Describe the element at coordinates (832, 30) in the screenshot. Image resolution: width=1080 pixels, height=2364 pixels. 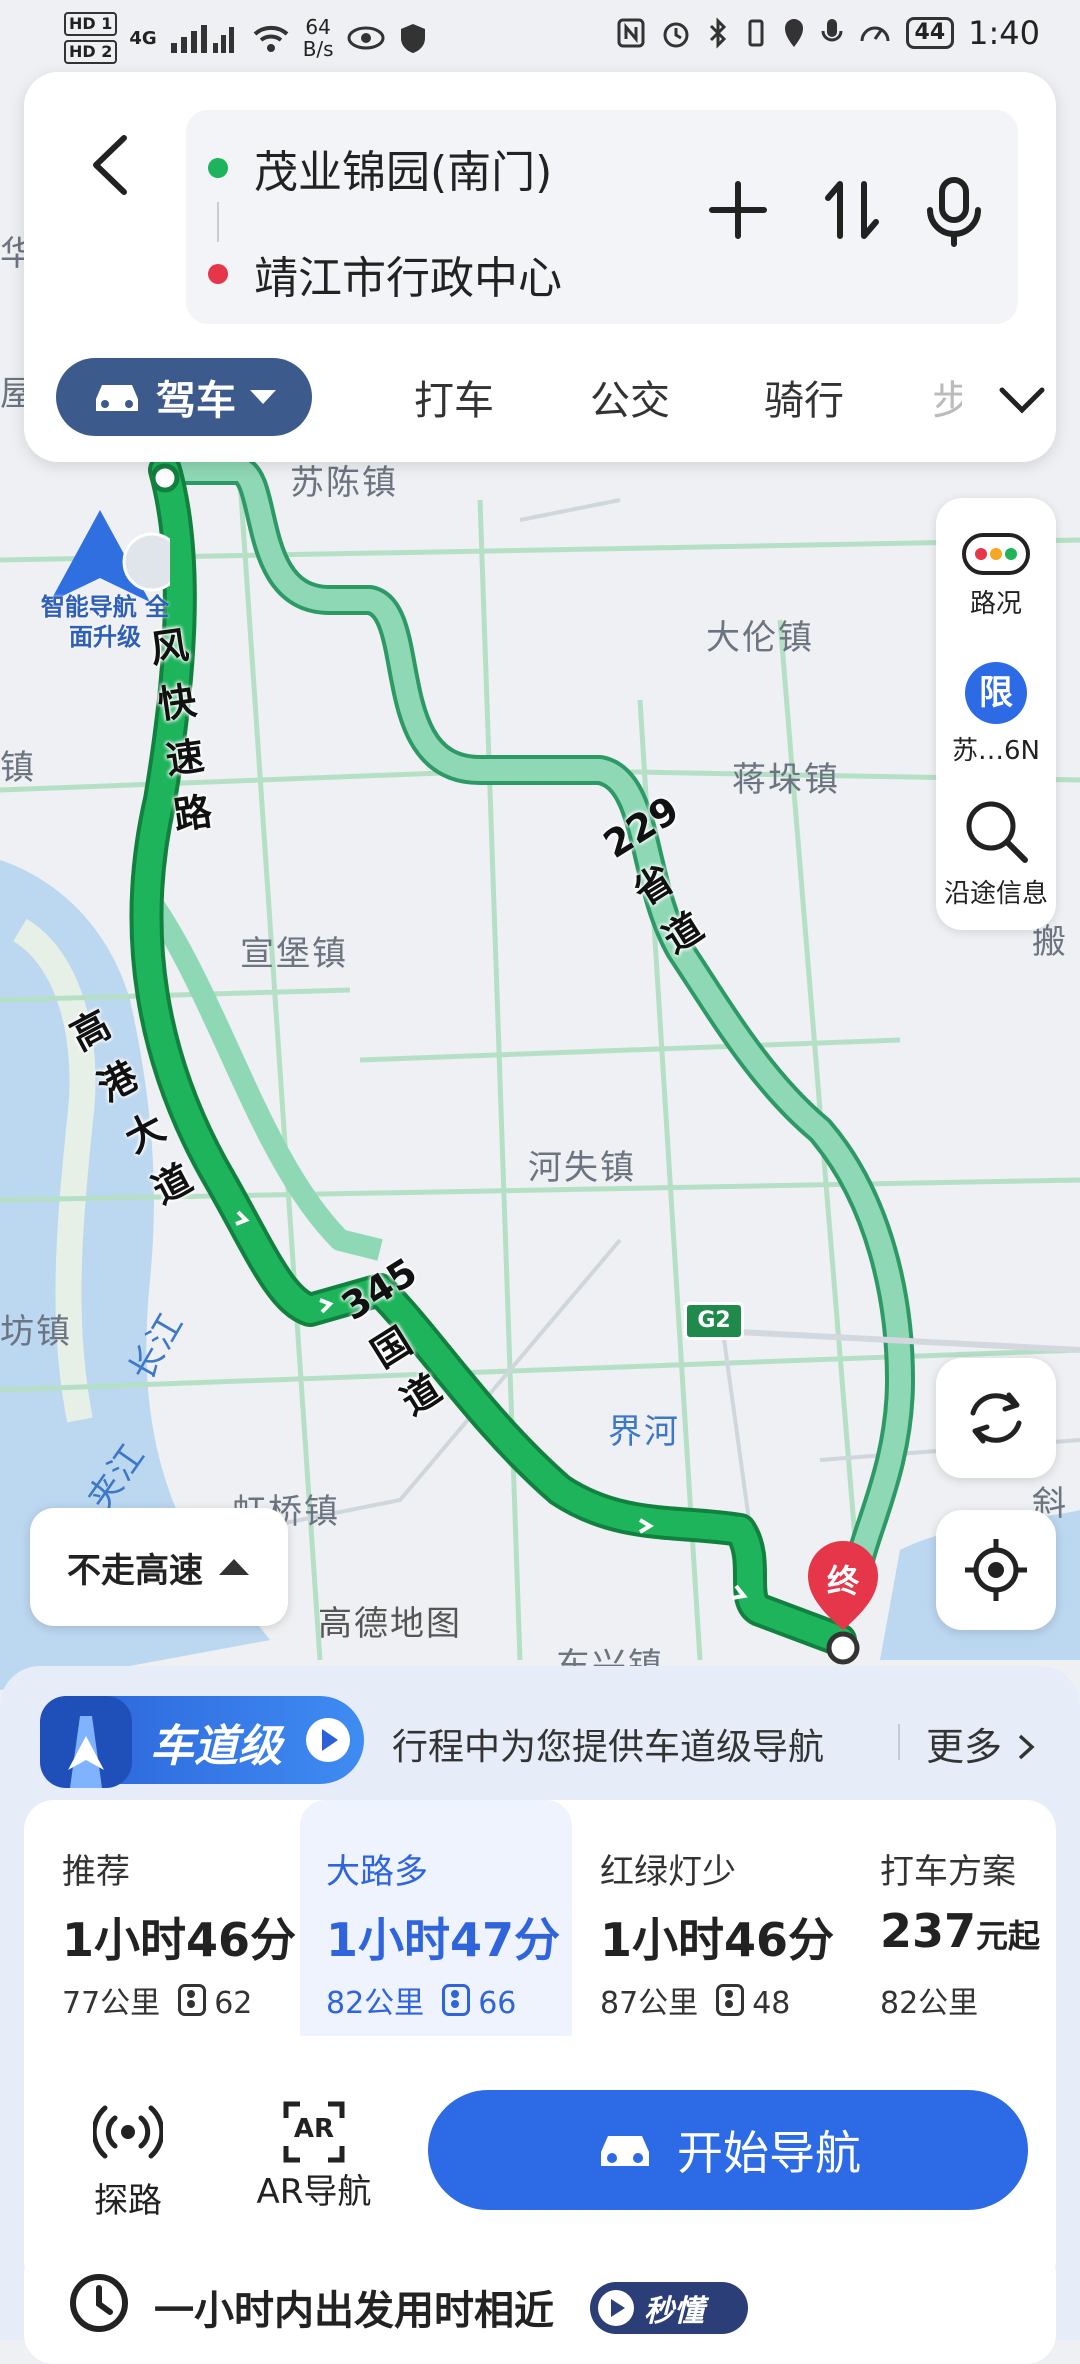
I see `mic-status-icon` at that location.